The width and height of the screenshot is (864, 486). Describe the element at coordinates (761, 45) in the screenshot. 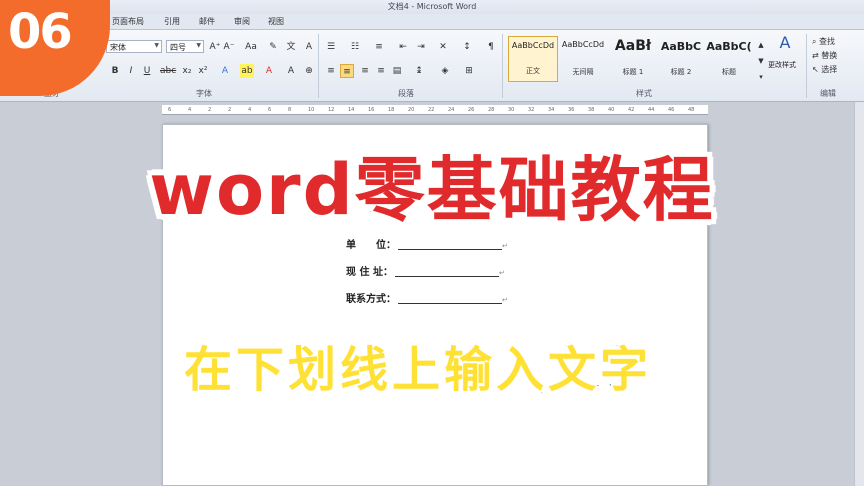

I see `styles-scroll-up-icon: ▲` at that location.